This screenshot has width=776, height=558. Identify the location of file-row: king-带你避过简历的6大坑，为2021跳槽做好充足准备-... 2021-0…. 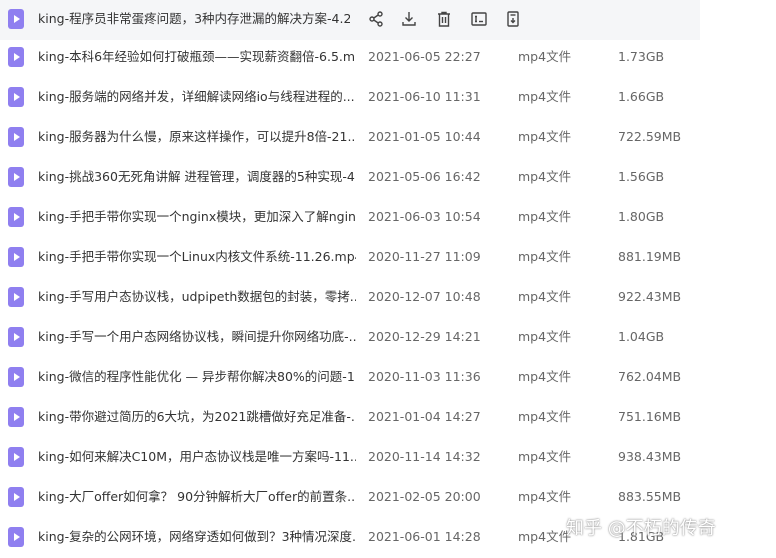
(350, 418).